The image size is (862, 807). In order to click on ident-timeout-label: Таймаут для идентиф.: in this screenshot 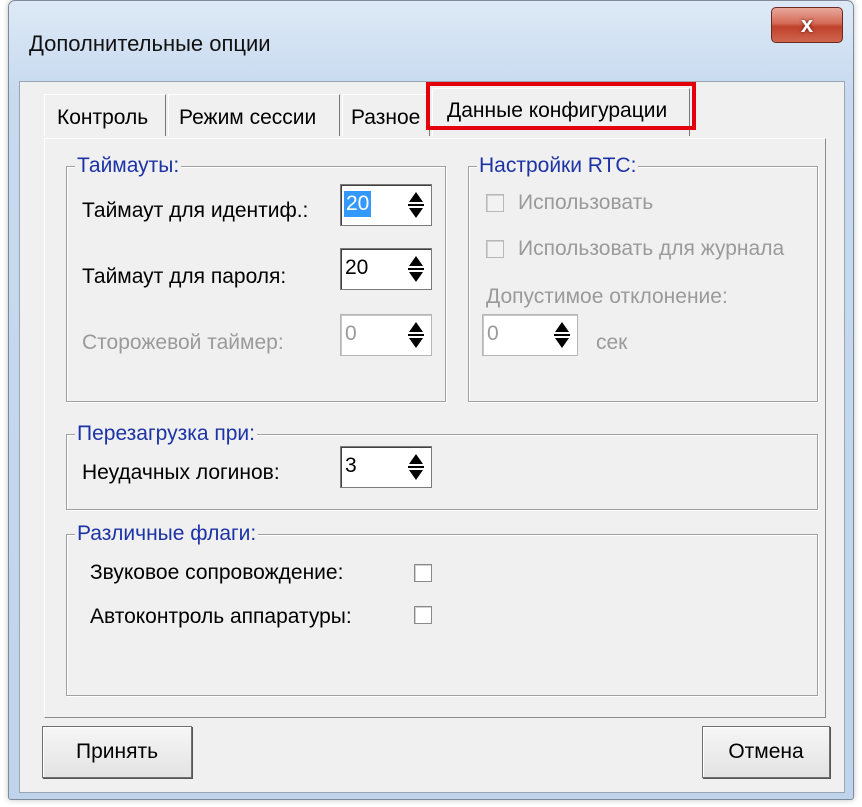, I will do `click(195, 210)`.